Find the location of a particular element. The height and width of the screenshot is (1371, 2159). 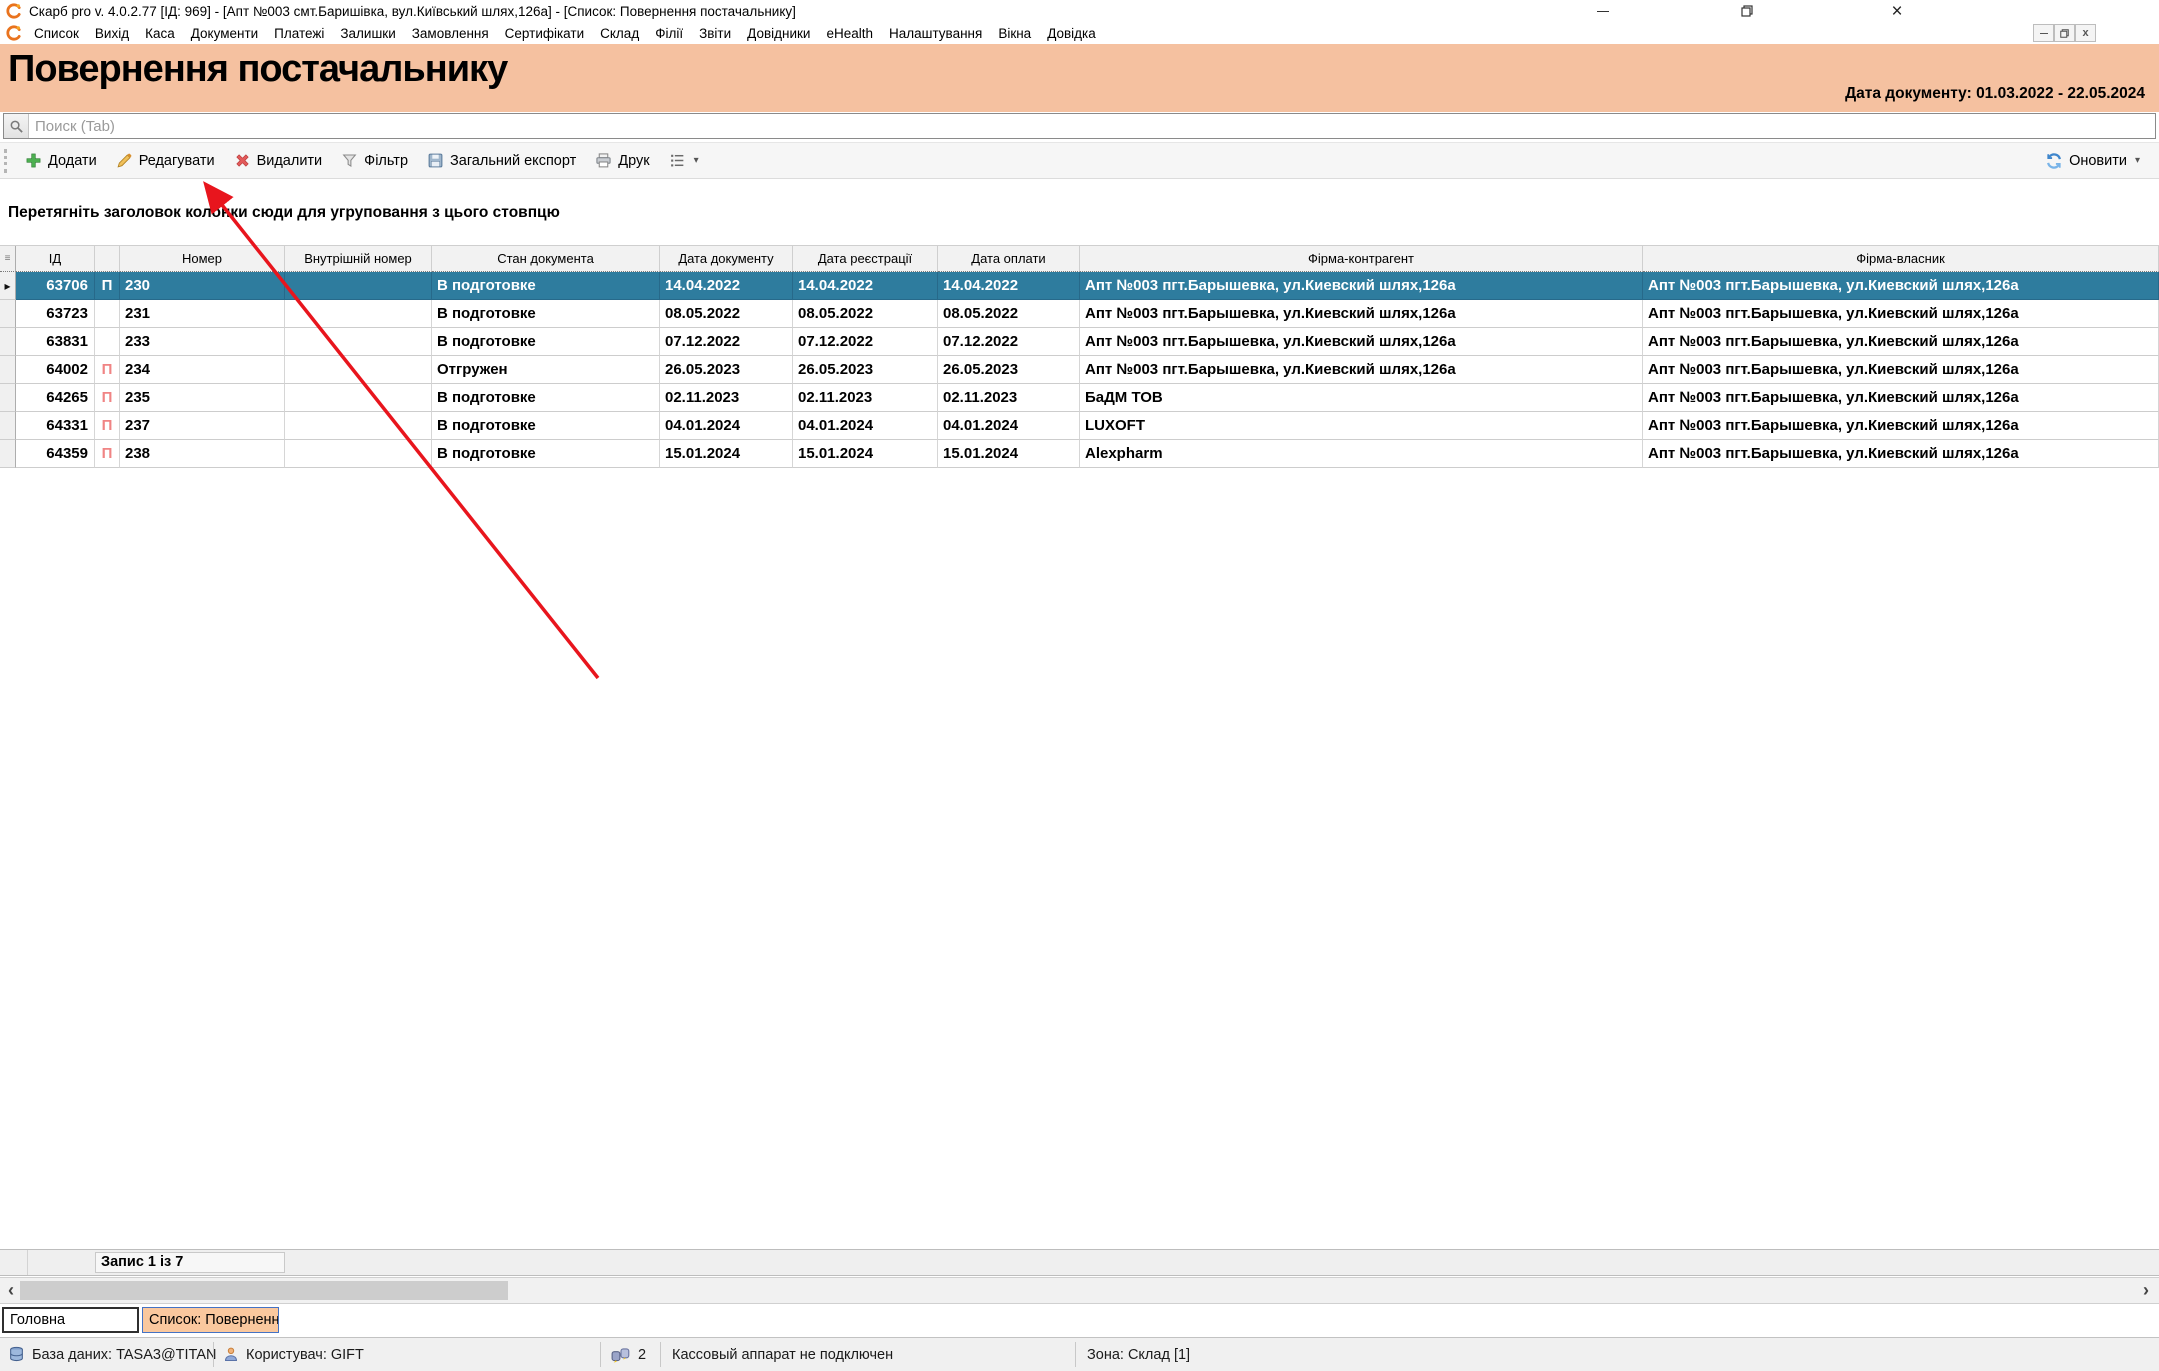

scrollbar-thumb is located at coordinates (264, 1290).